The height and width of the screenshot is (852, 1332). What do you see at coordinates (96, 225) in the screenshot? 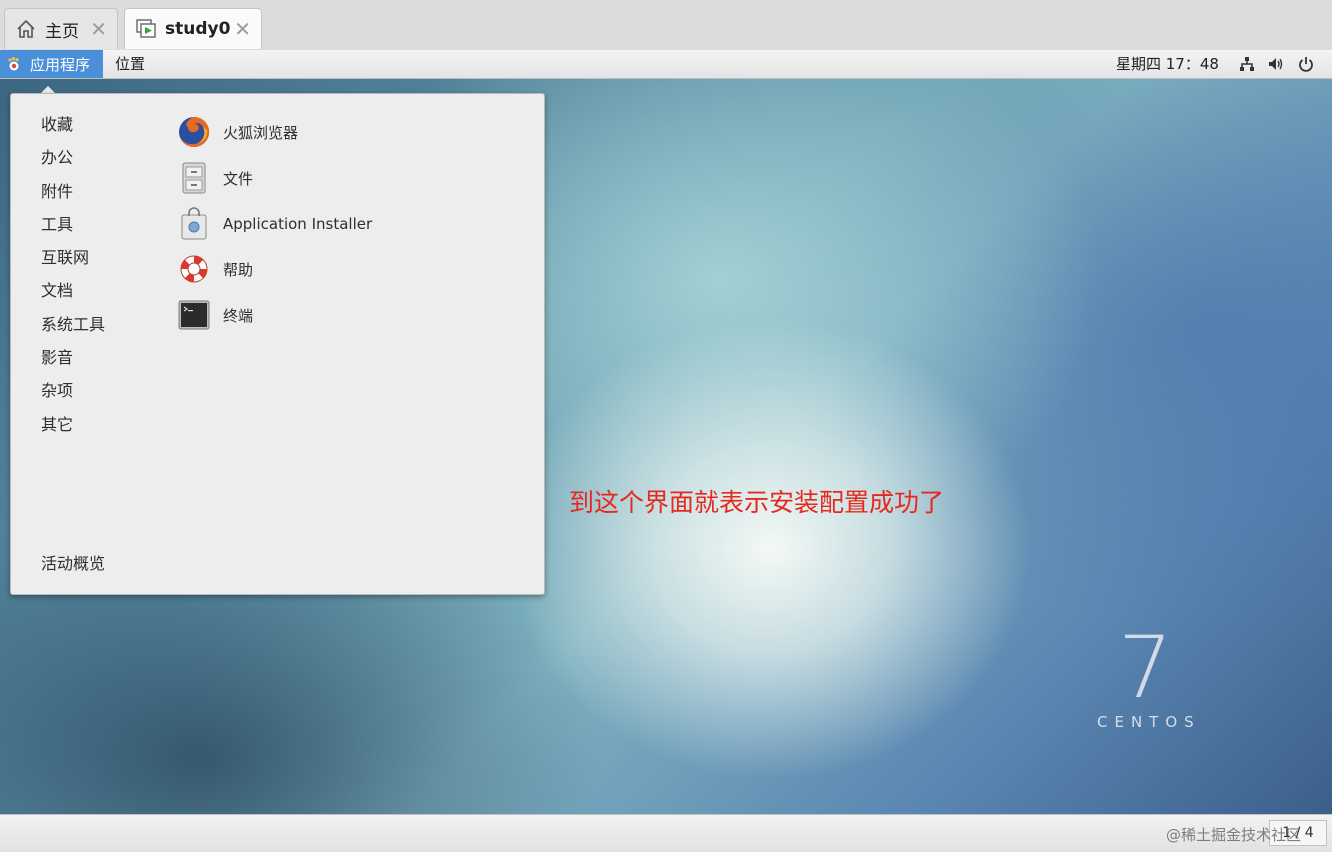
I see `category-utilities: 工具` at bounding box center [96, 225].